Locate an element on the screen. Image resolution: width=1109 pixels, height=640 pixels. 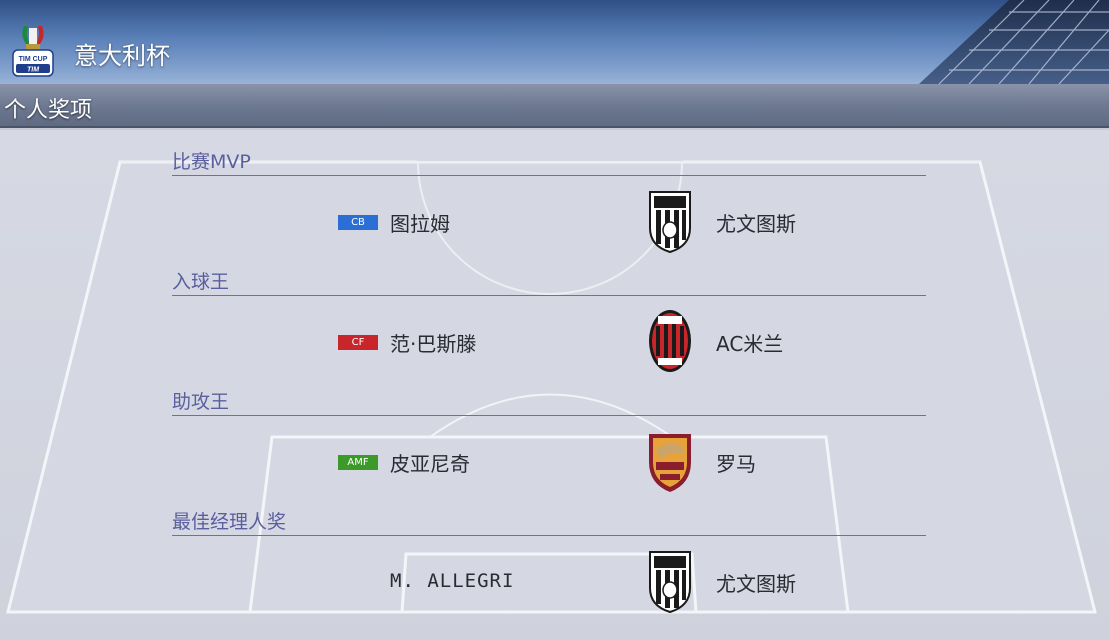
position-badge: AMF is located at coordinates (358, 462).